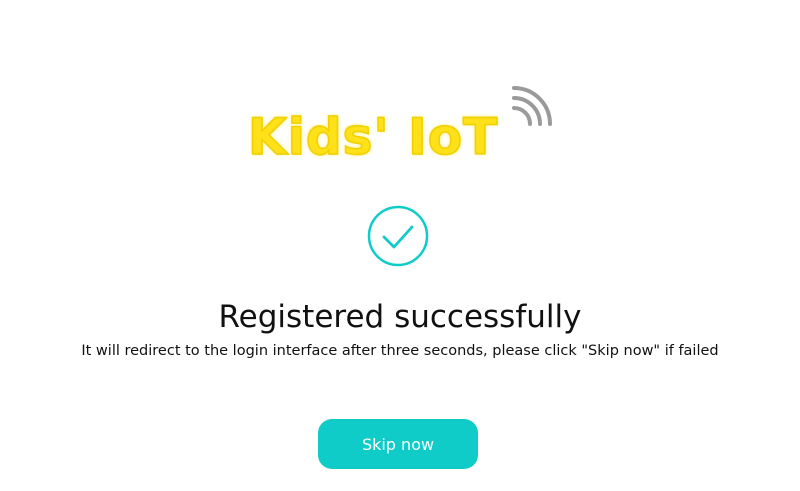 Image resolution: width=800 pixels, height=491 pixels. What do you see at coordinates (398, 236) in the screenshot?
I see `check-circle-icon` at bounding box center [398, 236].